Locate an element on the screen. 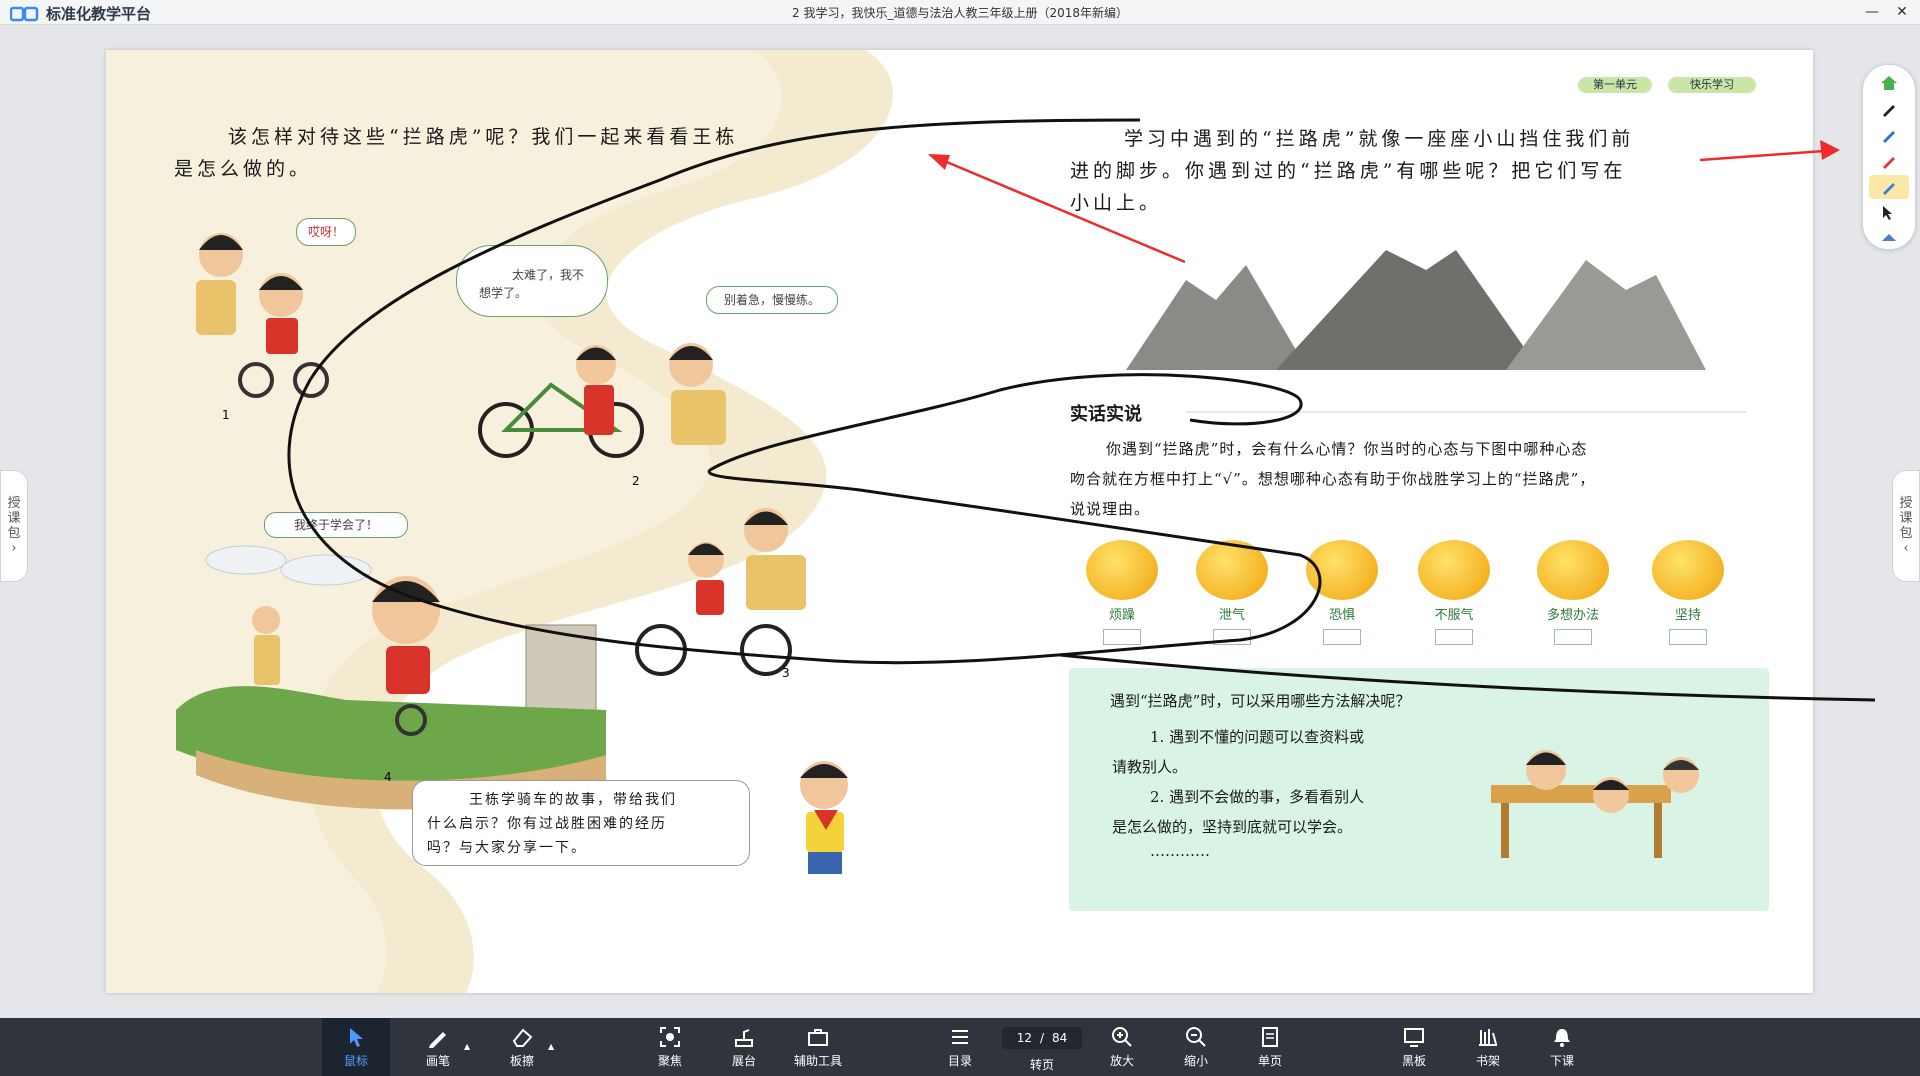 Image resolution: width=1920 pixels, height=1076 pixels. mood-label: 多想办法 is located at coordinates (1572, 615).